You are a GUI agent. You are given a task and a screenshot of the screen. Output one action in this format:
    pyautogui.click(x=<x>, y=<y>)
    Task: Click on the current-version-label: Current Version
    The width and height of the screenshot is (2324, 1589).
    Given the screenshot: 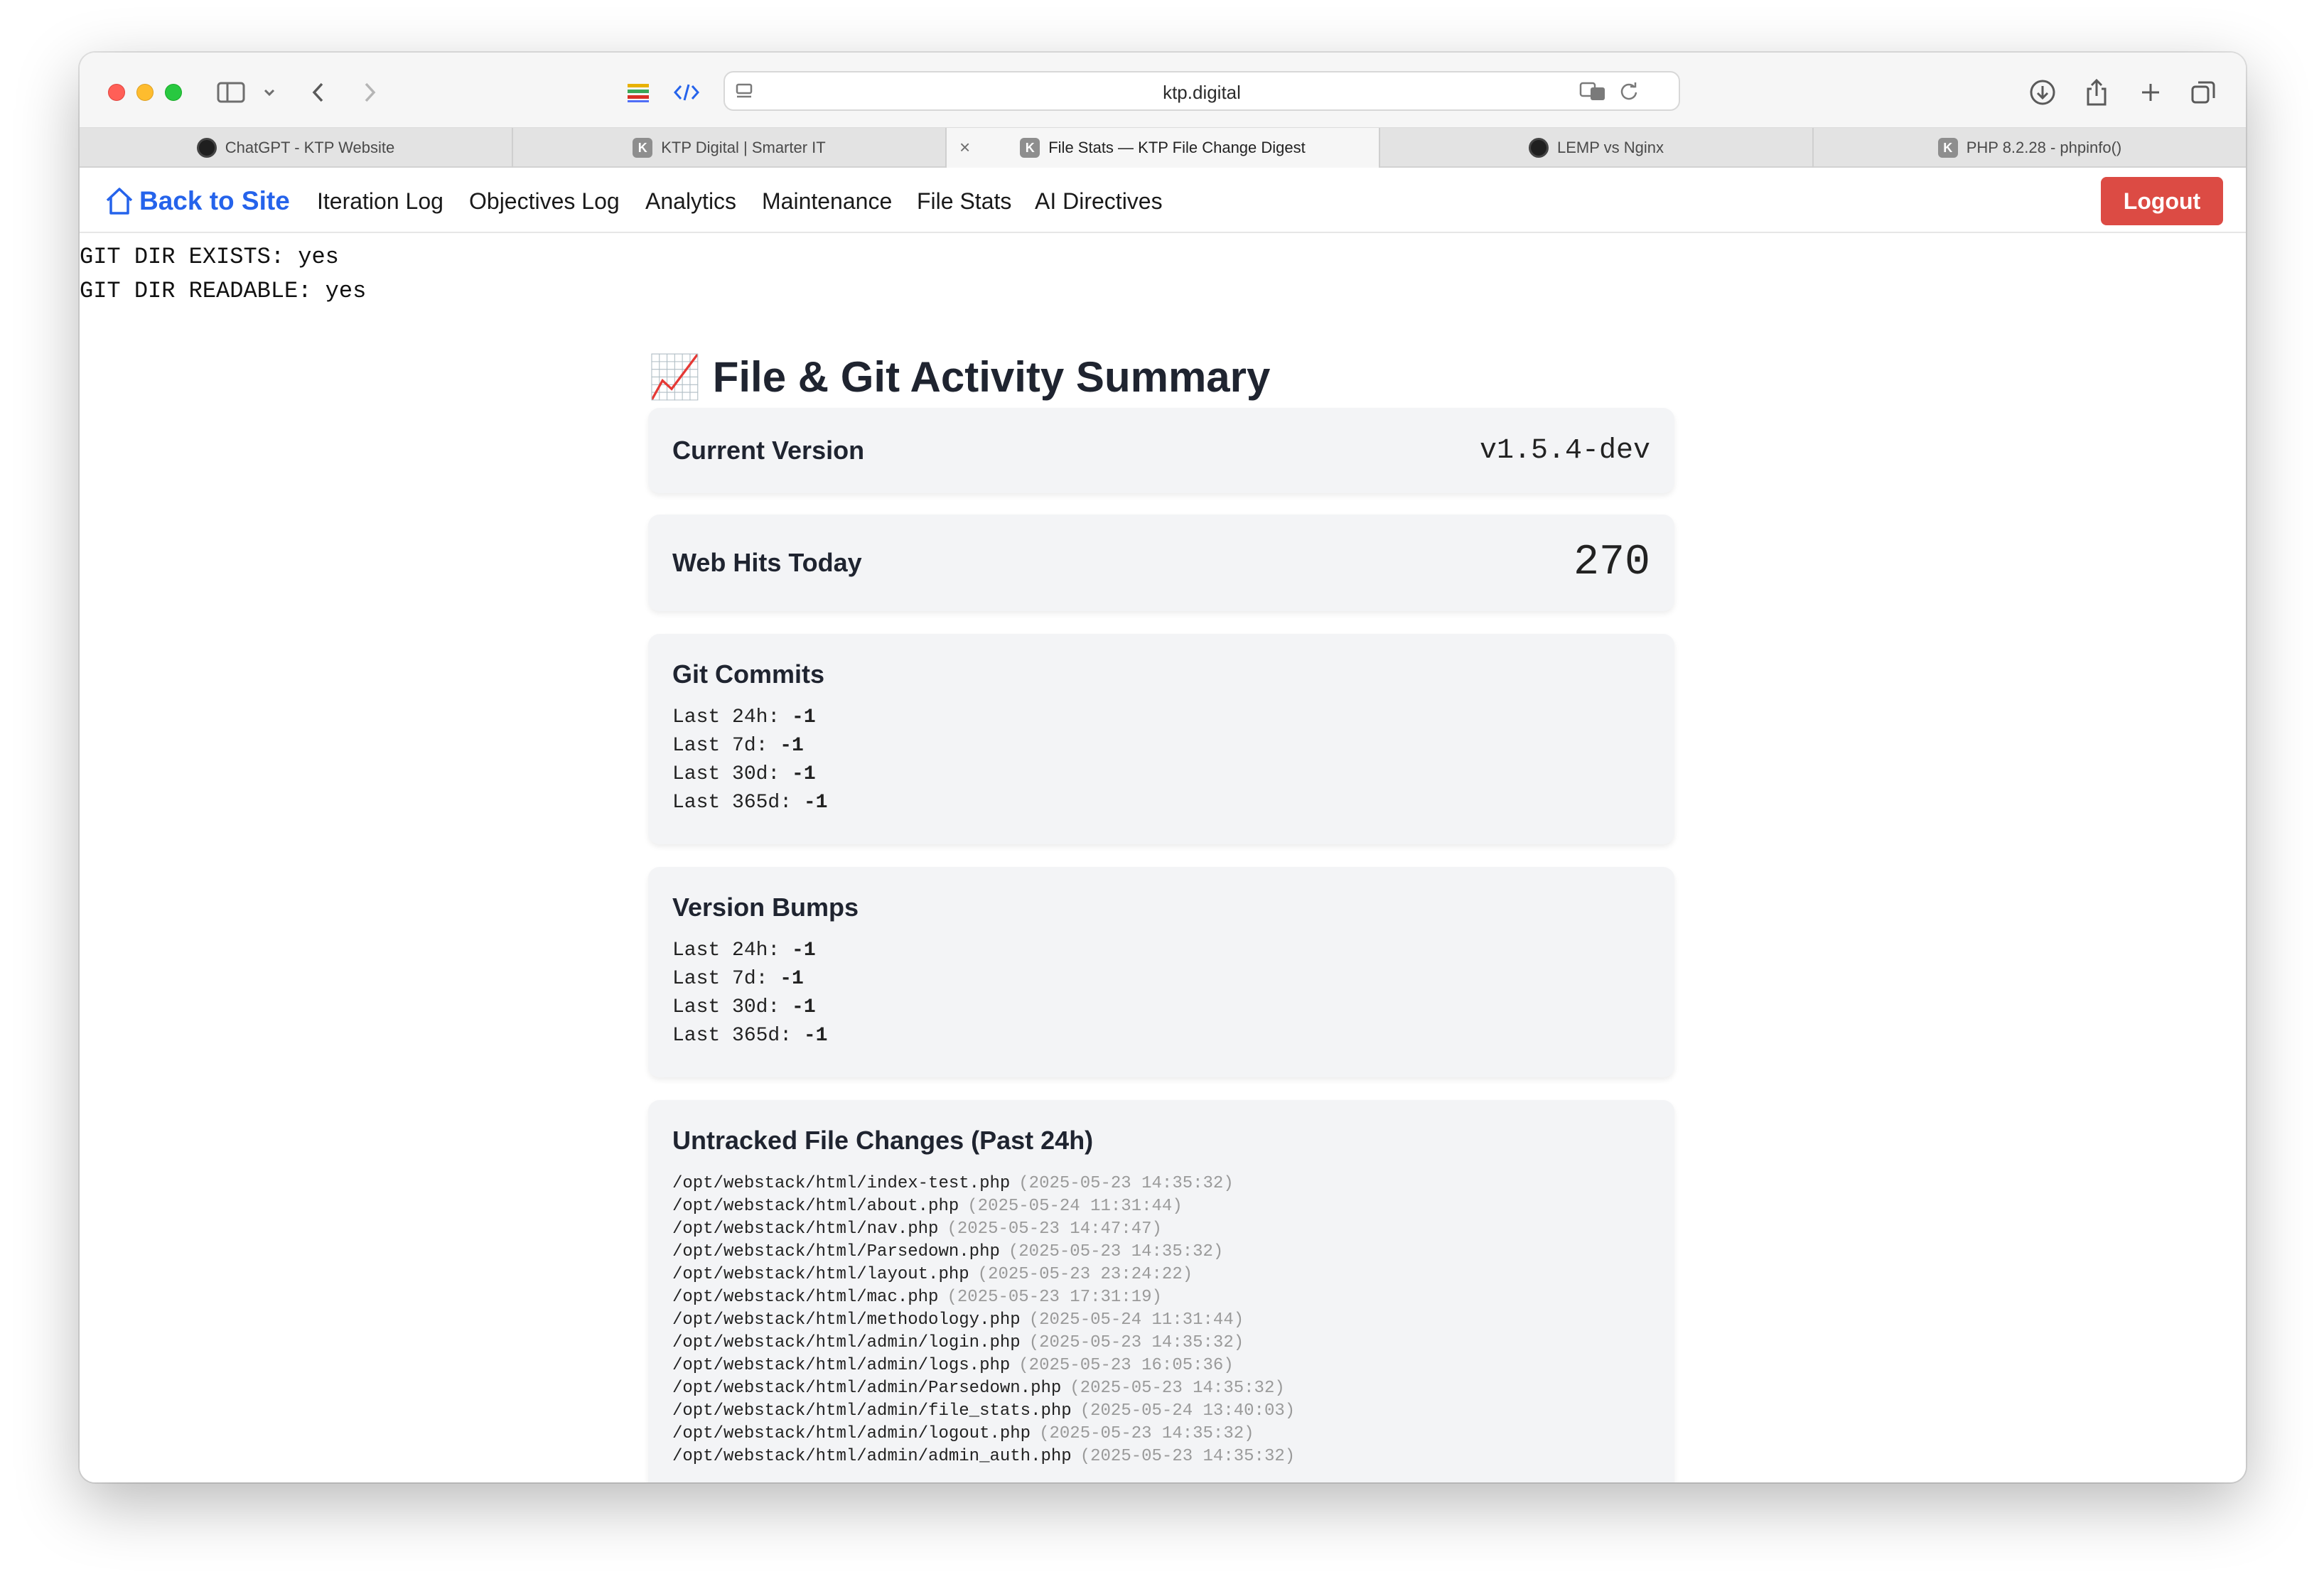 What is the action you would take?
    pyautogui.click(x=768, y=450)
    